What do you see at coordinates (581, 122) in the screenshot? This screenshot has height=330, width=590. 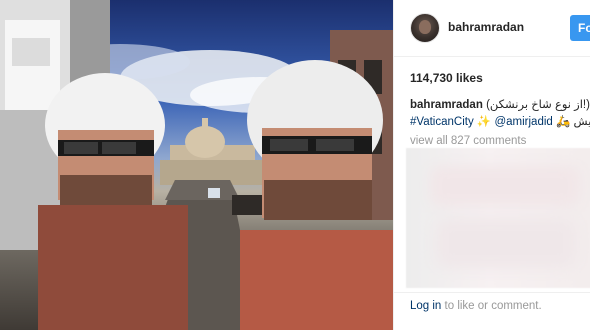 I see `caption-text-line2: جلدی پیش` at bounding box center [581, 122].